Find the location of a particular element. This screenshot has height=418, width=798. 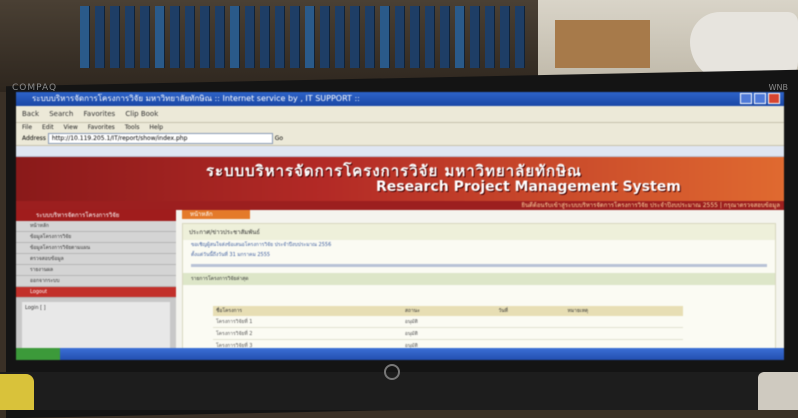

mug is located at coordinates (778, 391).